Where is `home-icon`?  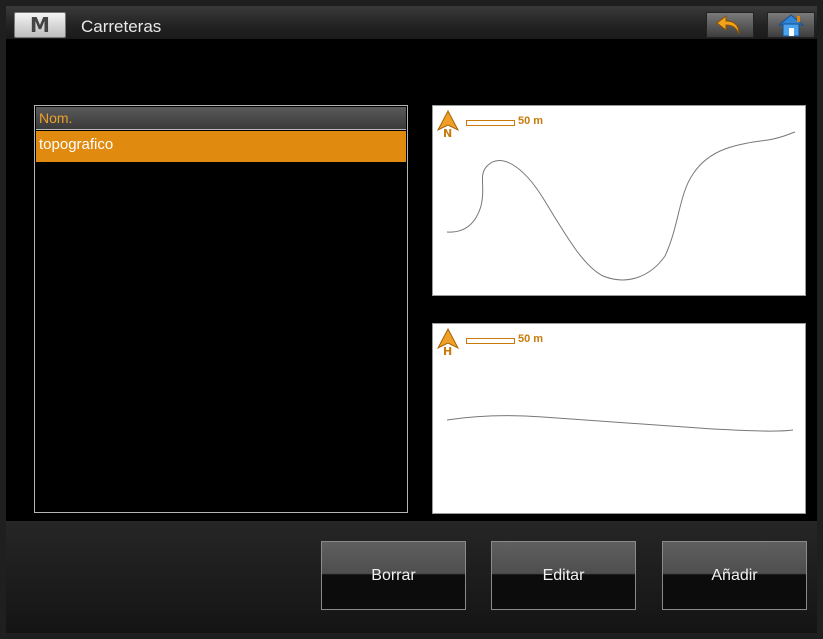
home-icon is located at coordinates (791, 25).